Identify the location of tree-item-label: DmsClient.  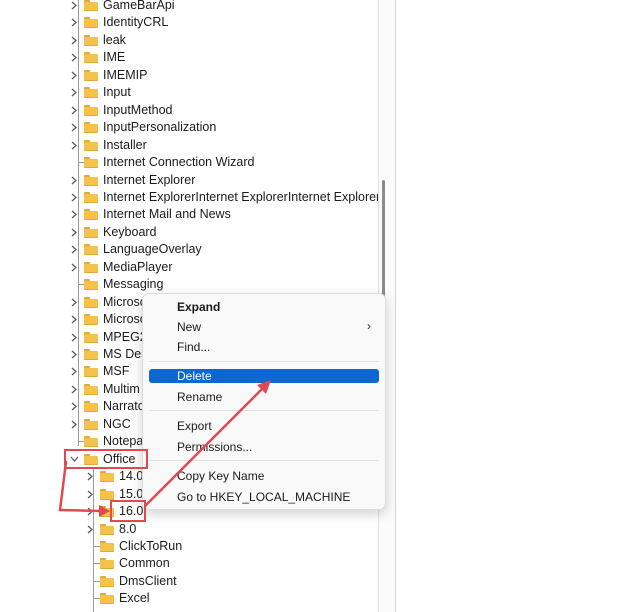
(148, 580).